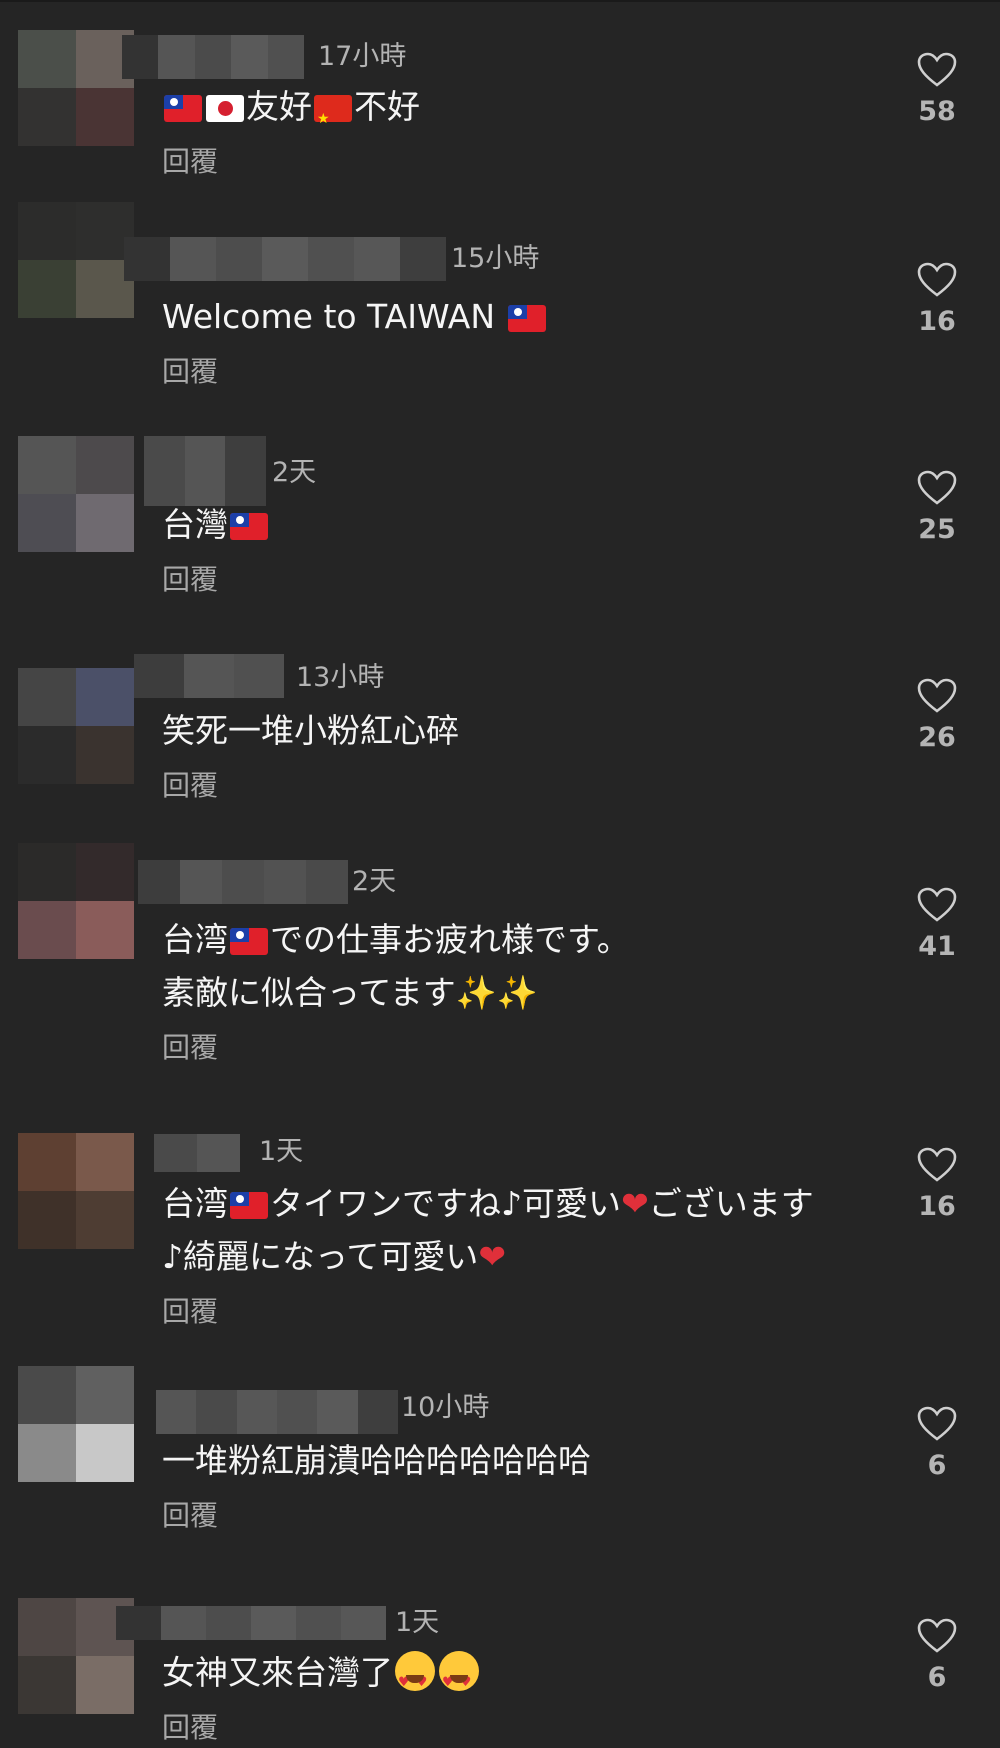 The width and height of the screenshot is (1000, 1748). What do you see at coordinates (350, 992) in the screenshot?
I see `comment-text-line-2: 素敵に似合ってます✨✨` at bounding box center [350, 992].